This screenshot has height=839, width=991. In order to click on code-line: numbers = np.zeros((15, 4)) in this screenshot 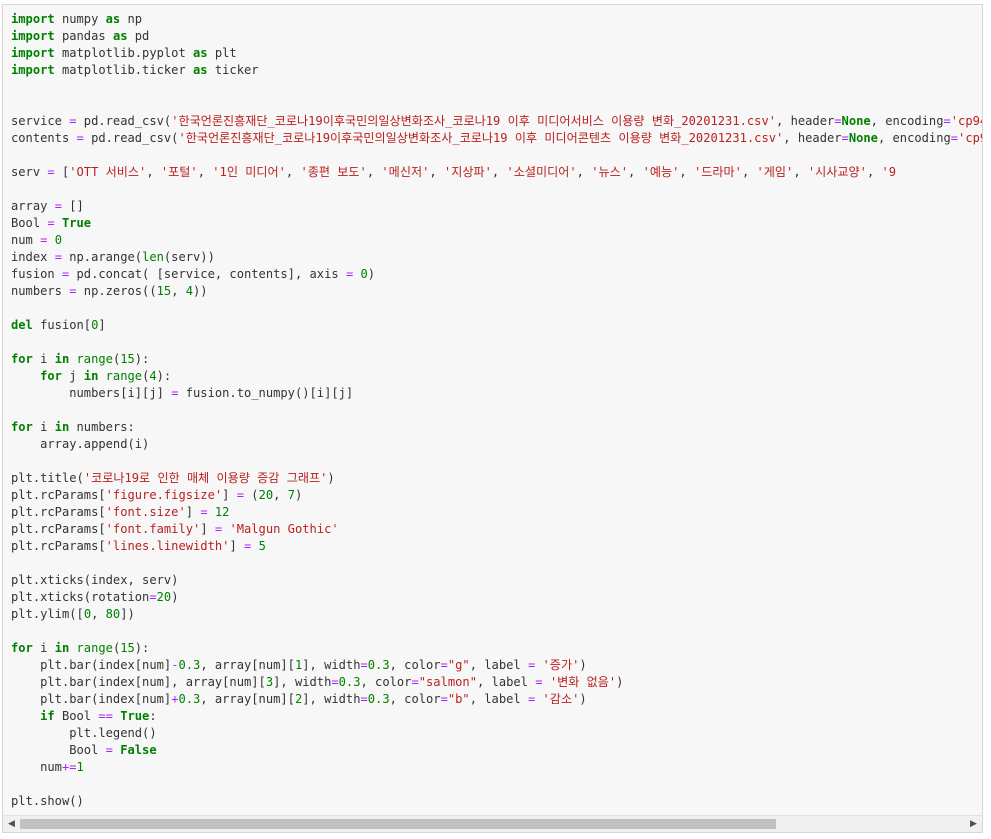, I will do `click(496, 291)`.